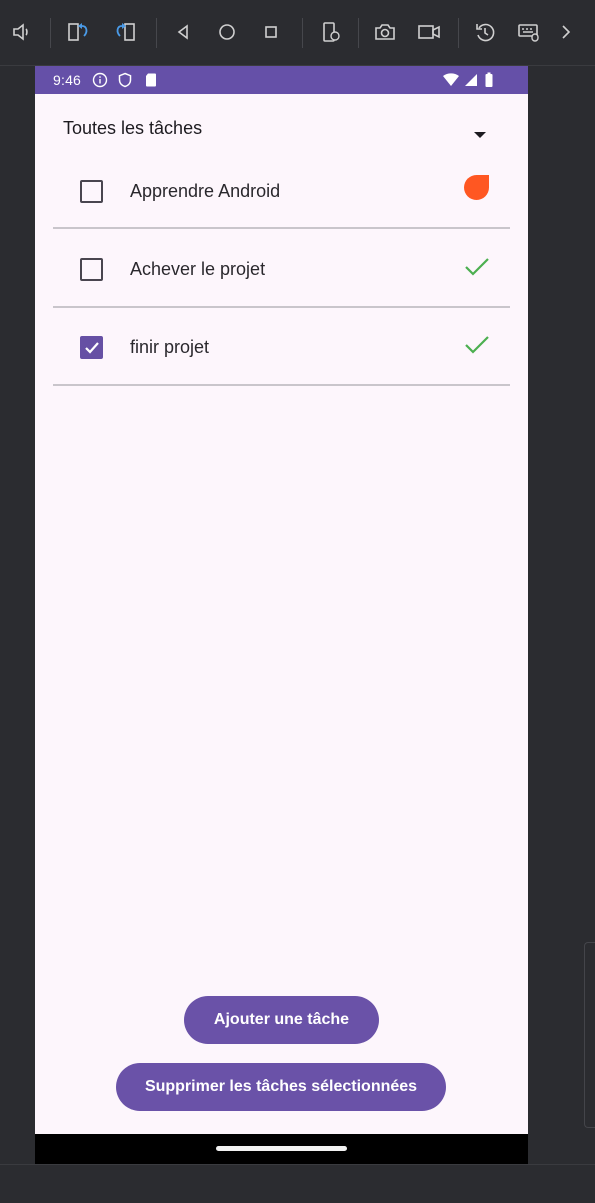  I want to click on filter-dropdown: Toutes les tâches, so click(281, 128).